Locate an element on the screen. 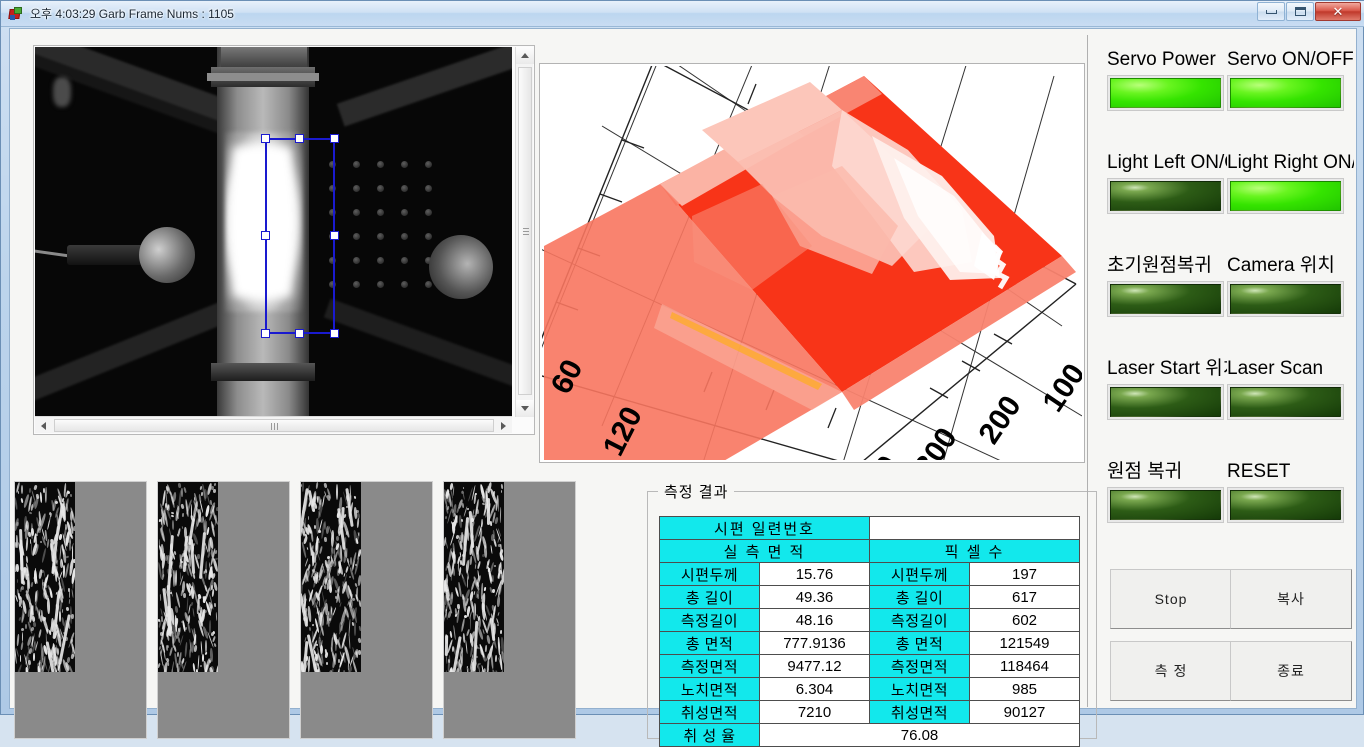  chevron-up-icon is located at coordinates (525, 55).